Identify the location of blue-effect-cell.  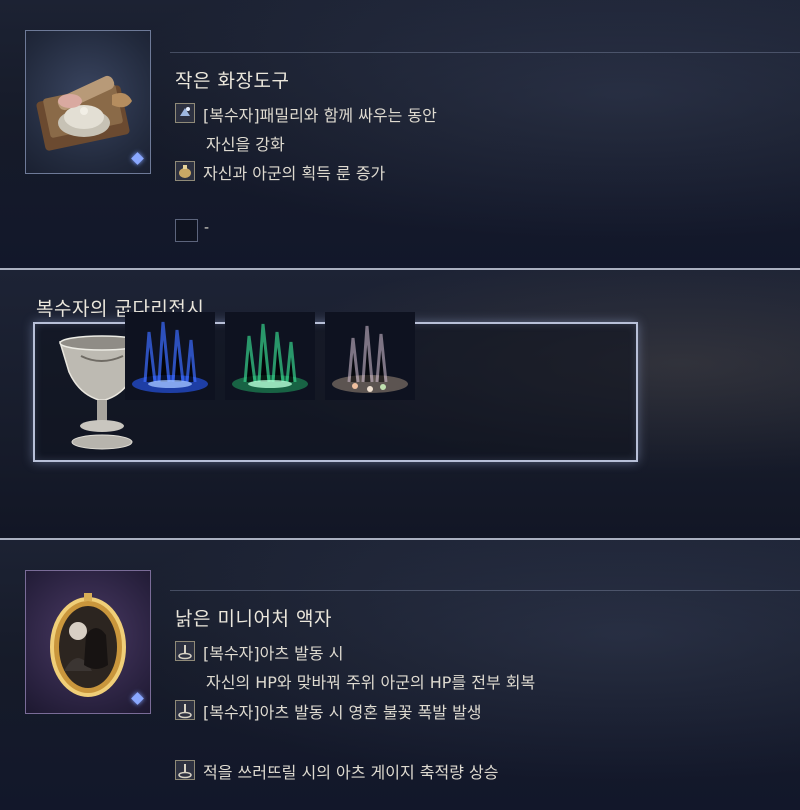
(170, 356).